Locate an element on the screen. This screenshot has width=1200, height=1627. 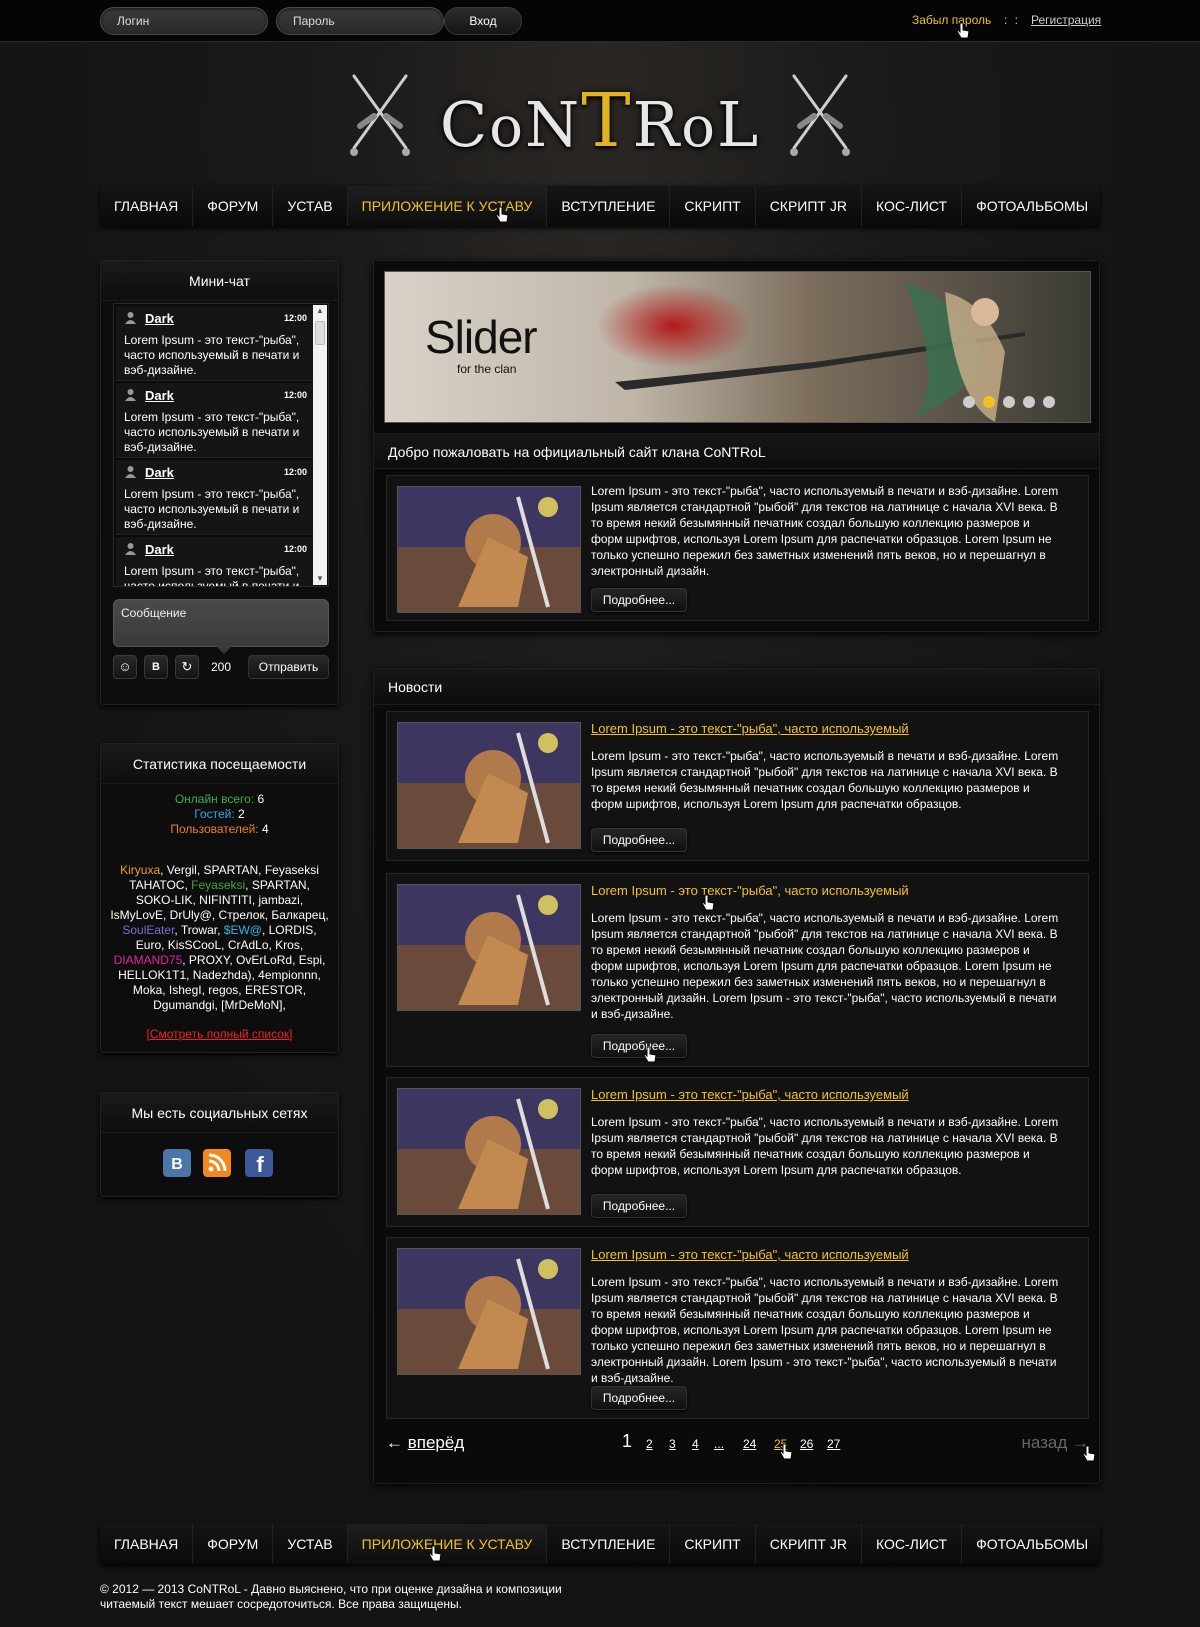
user-icon is located at coordinates (130, 472).